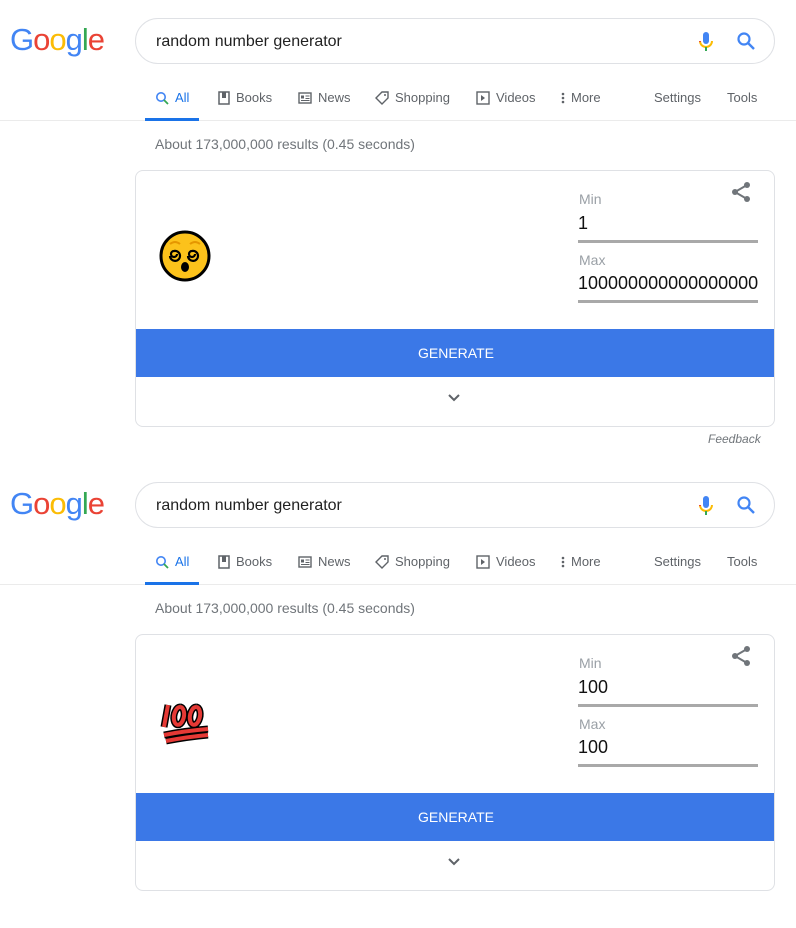 This screenshot has height=928, width=796. Describe the element at coordinates (668, 288) in the screenshot. I see `max-input: 10000000000000000000` at that location.